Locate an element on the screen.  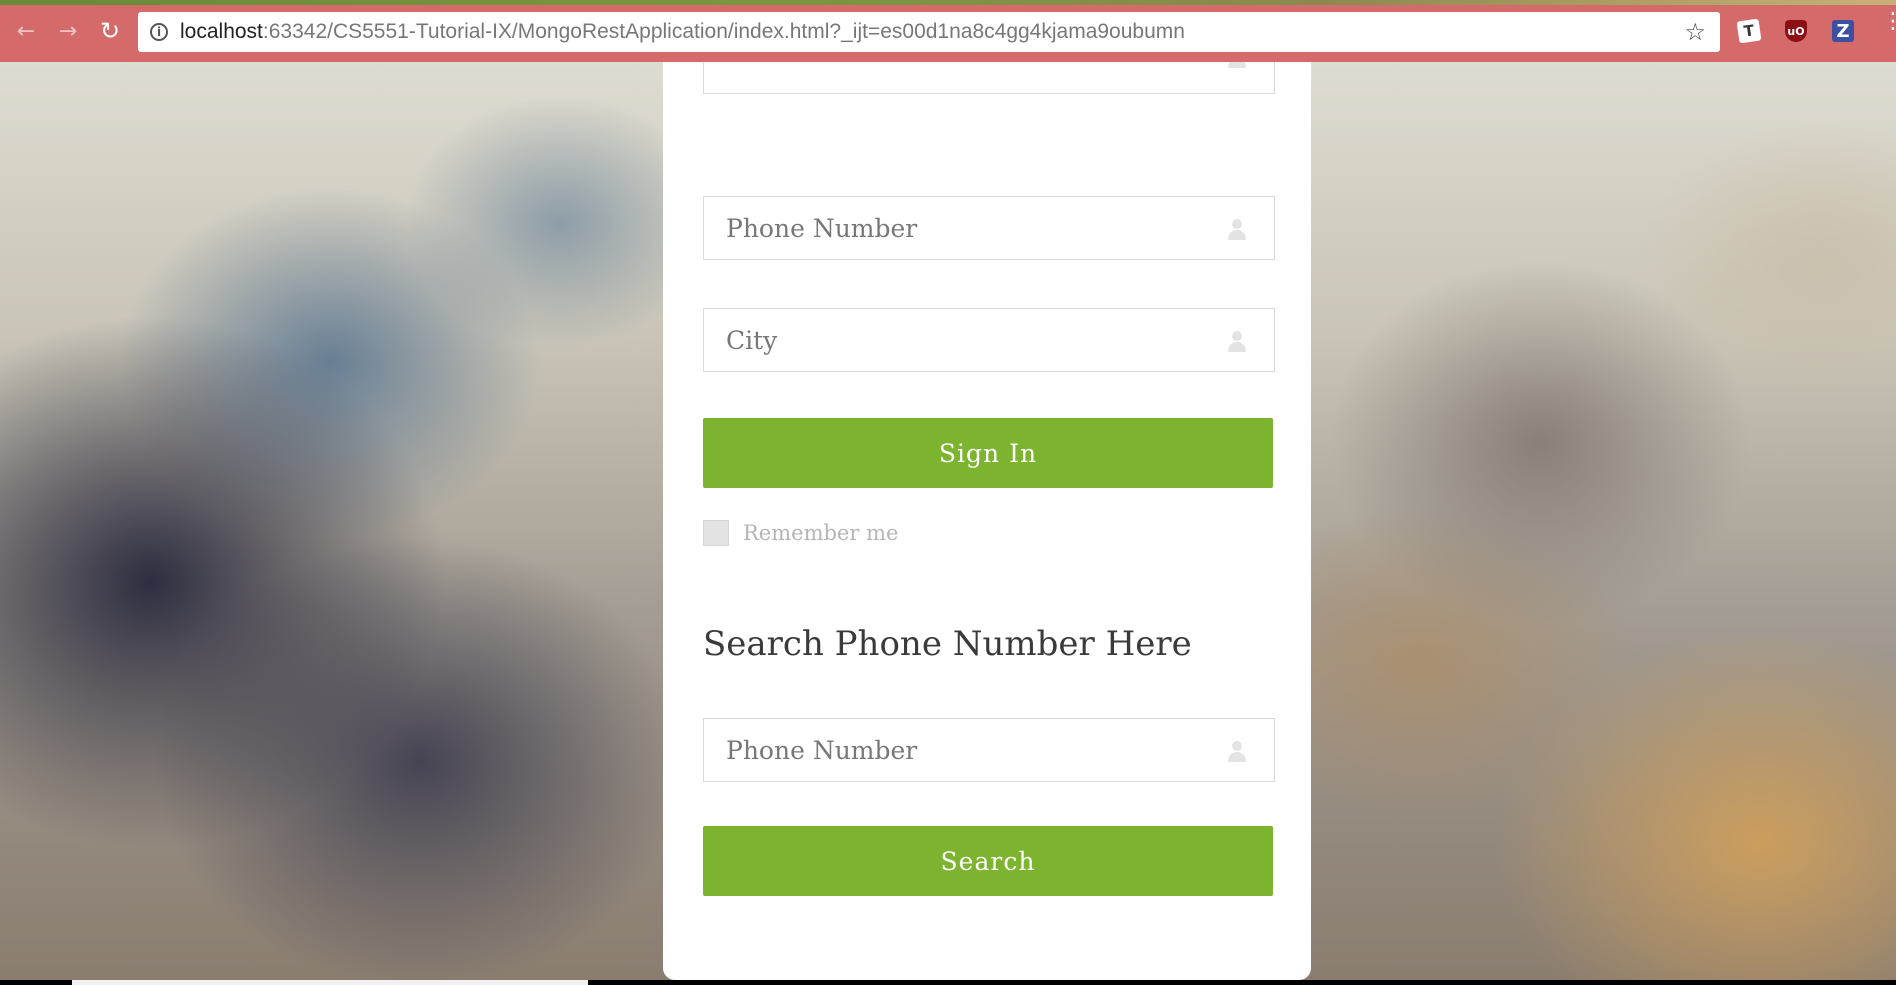
phone-number-field is located at coordinates (989, 228).